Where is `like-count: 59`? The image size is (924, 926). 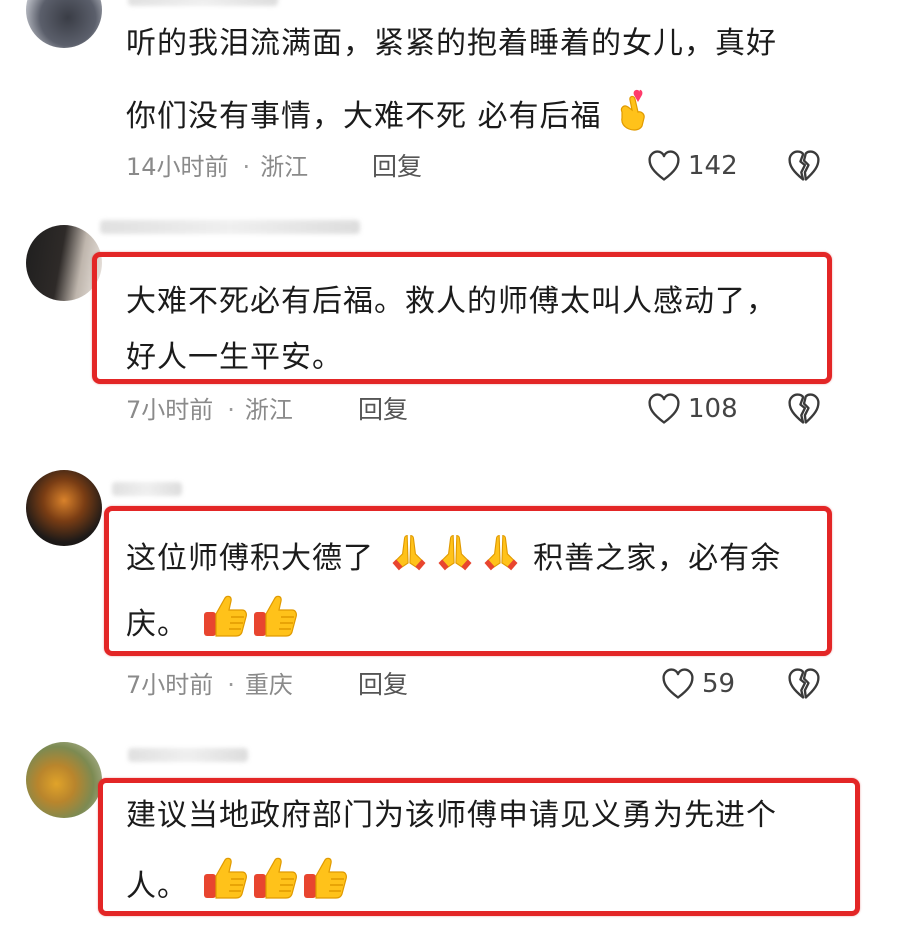
like-count: 59 is located at coordinates (719, 684).